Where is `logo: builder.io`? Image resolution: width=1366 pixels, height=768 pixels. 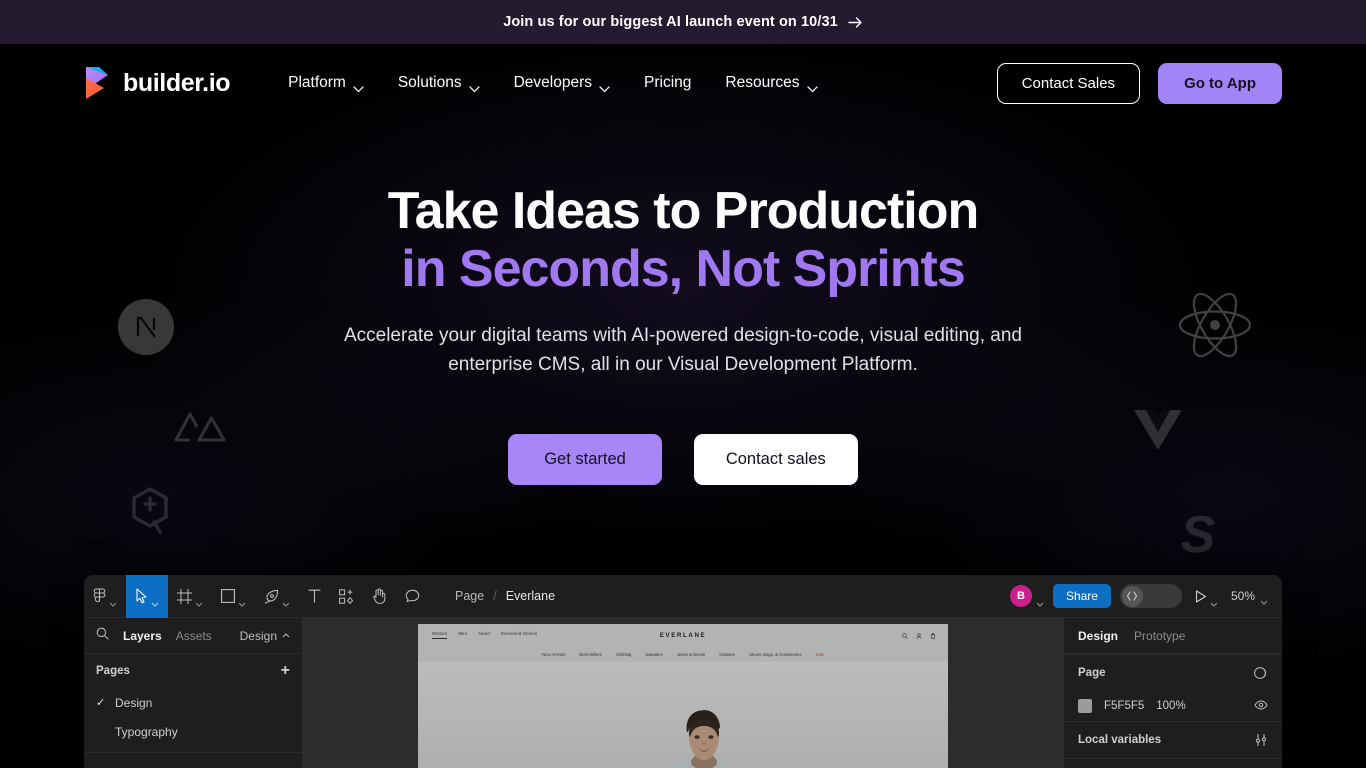 logo: builder.io is located at coordinates (157, 83).